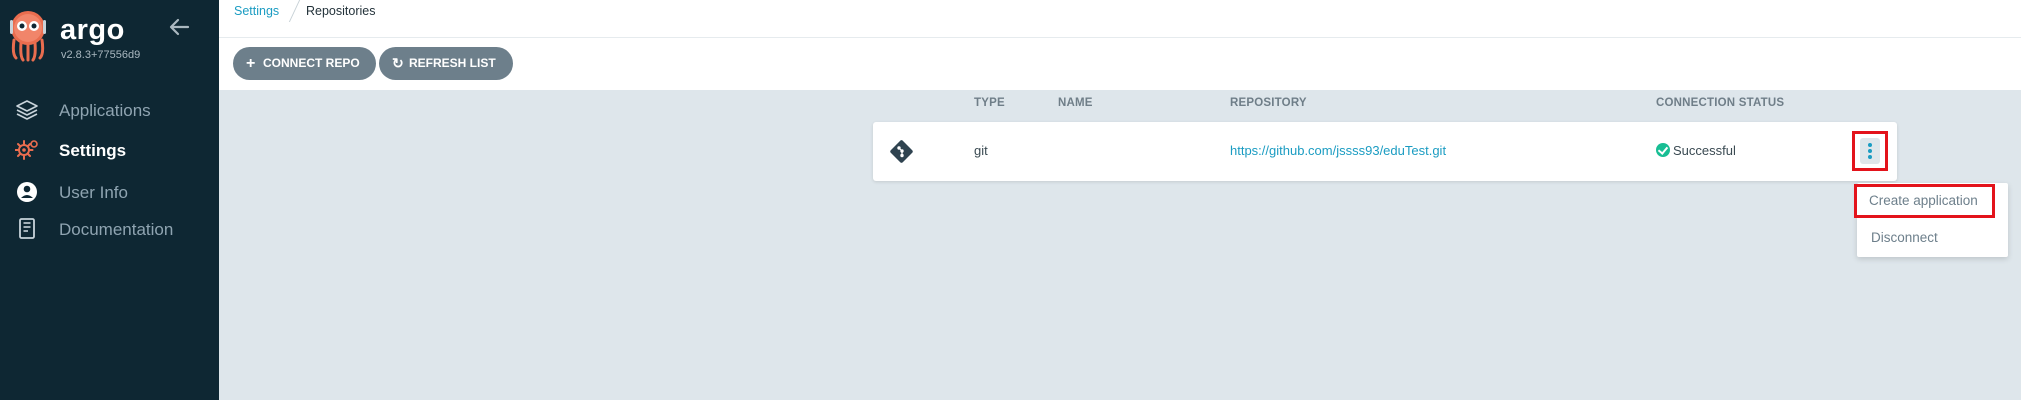 The image size is (2021, 400). Describe the element at coordinates (1120, 64) in the screenshot. I see `toolbar: + CONNECT REPO ↻ REFRESH LIST` at that location.